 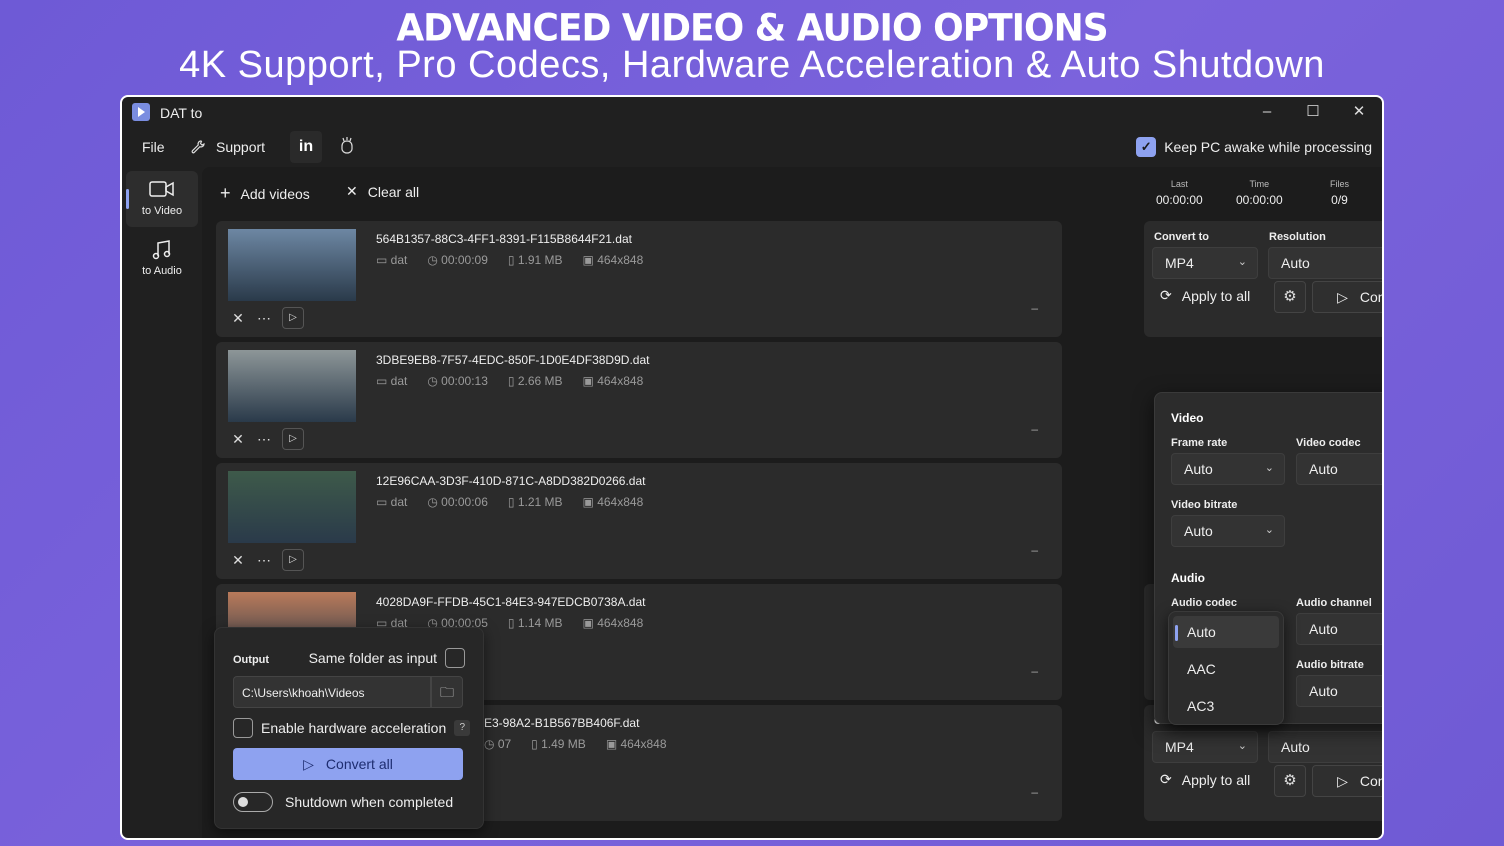 What do you see at coordinates (162, 271) in the screenshot?
I see `sidebar-item-label: to Audio` at bounding box center [162, 271].